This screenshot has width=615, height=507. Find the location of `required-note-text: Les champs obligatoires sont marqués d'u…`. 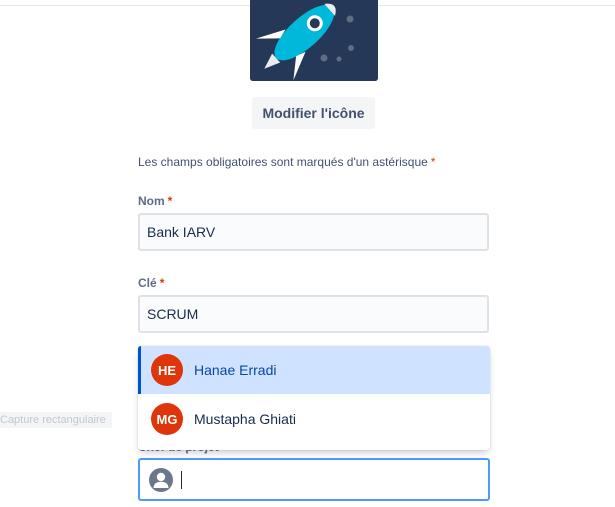

required-note-text: Les champs obligatoires sont marqués d'u… is located at coordinates (283, 162).